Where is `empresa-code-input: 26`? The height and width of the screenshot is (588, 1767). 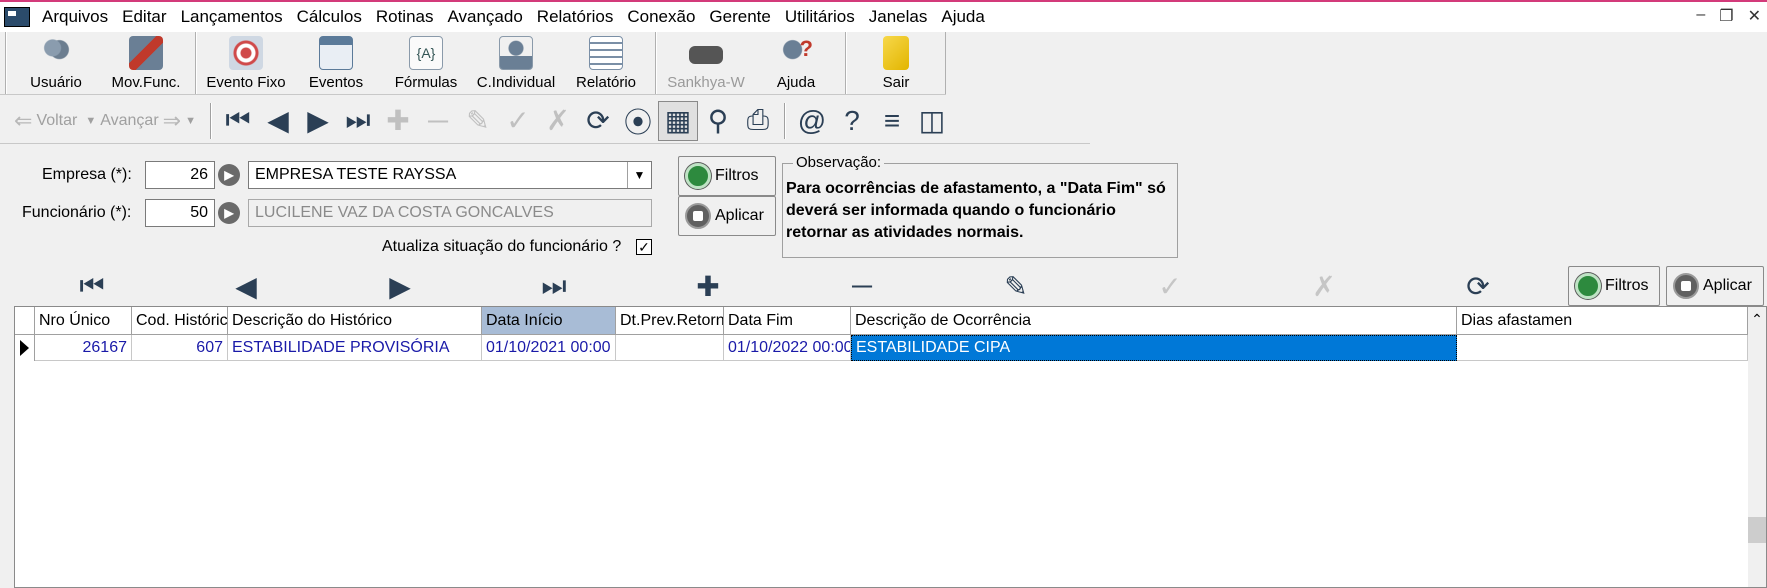 empresa-code-input: 26 is located at coordinates (180, 175).